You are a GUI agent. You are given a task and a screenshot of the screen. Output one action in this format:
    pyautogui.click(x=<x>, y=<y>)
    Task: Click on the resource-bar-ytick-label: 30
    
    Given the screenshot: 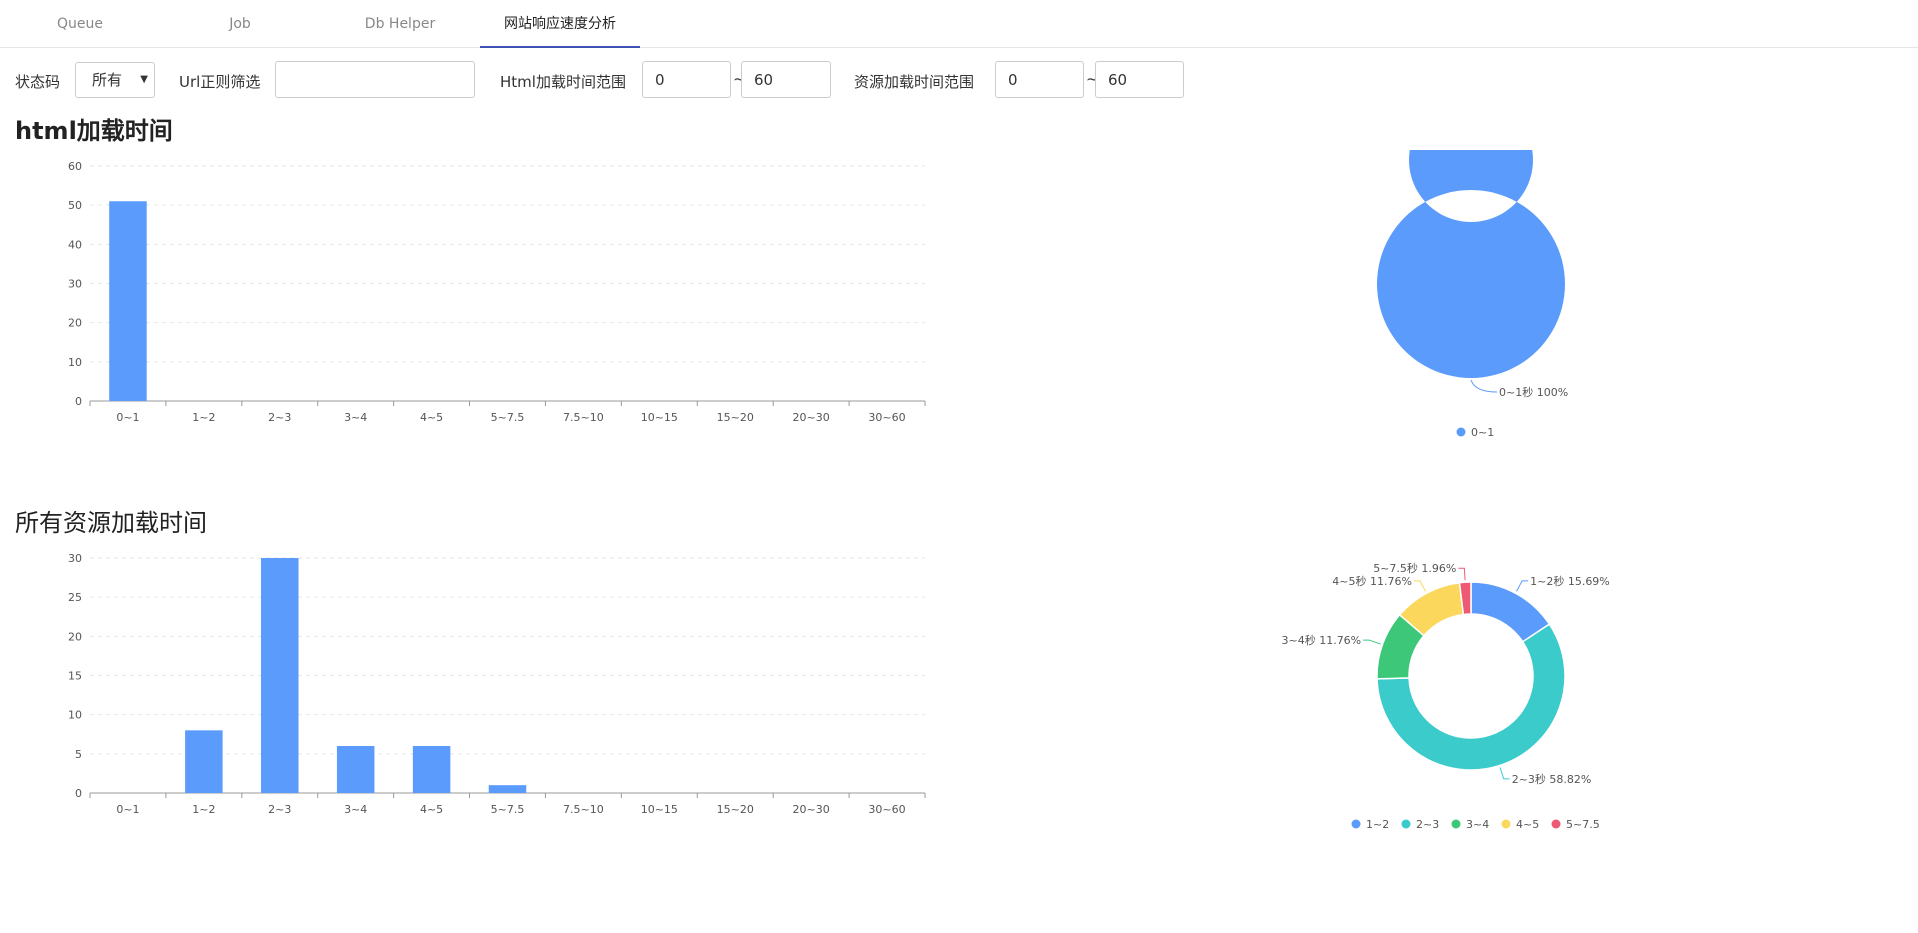 What is the action you would take?
    pyautogui.click(x=75, y=558)
    